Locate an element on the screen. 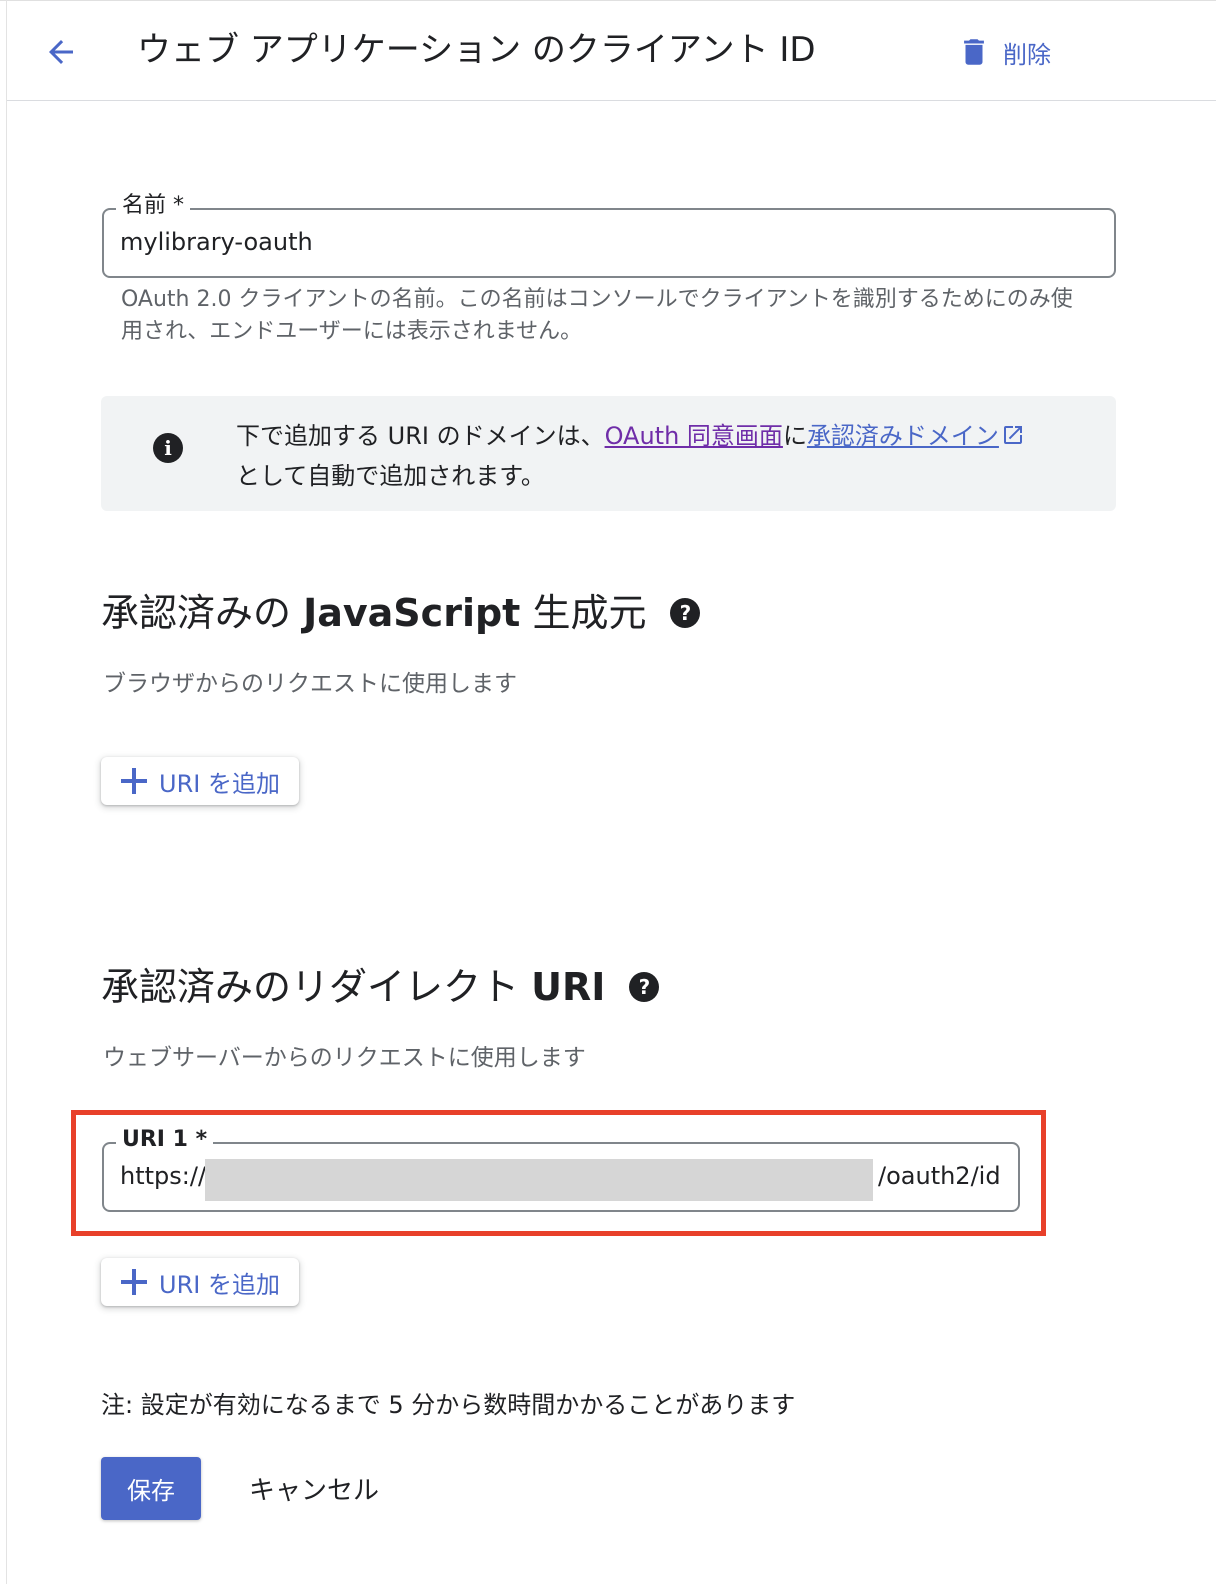 This screenshot has height=1584, width=1216. redirect-uris-title-prefix: 承認済みのリダイレクト is located at coordinates (310, 987).